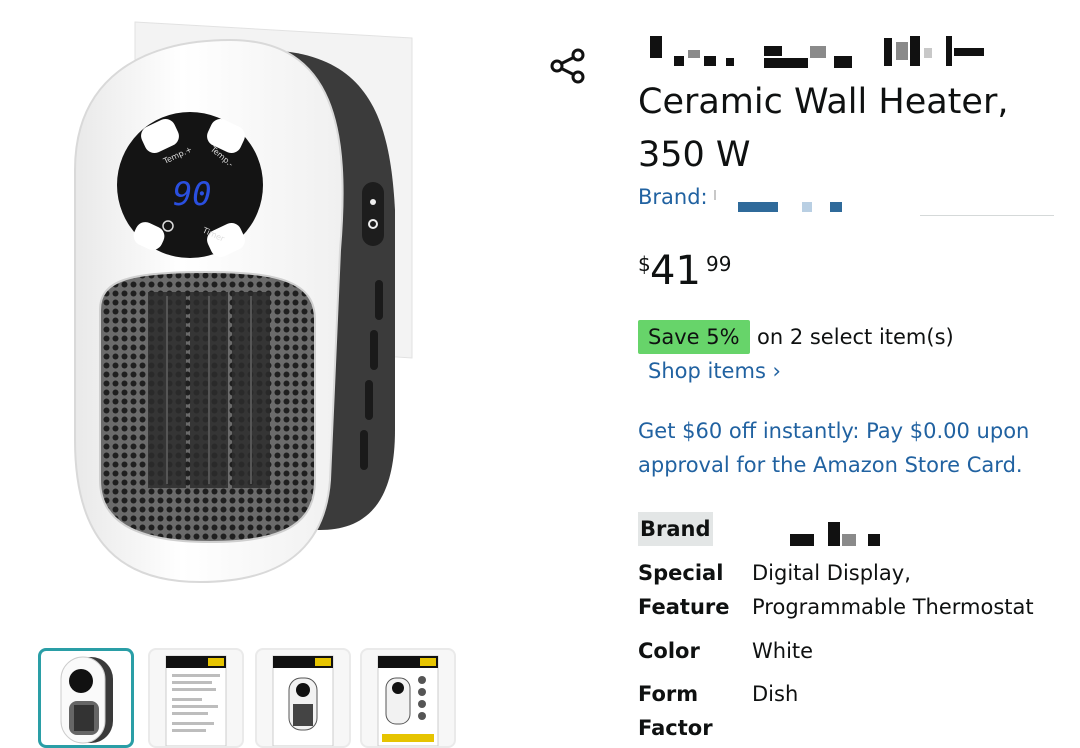 The height and width of the screenshot is (748, 1080). I want to click on spec-label: Special Feature, so click(684, 590).